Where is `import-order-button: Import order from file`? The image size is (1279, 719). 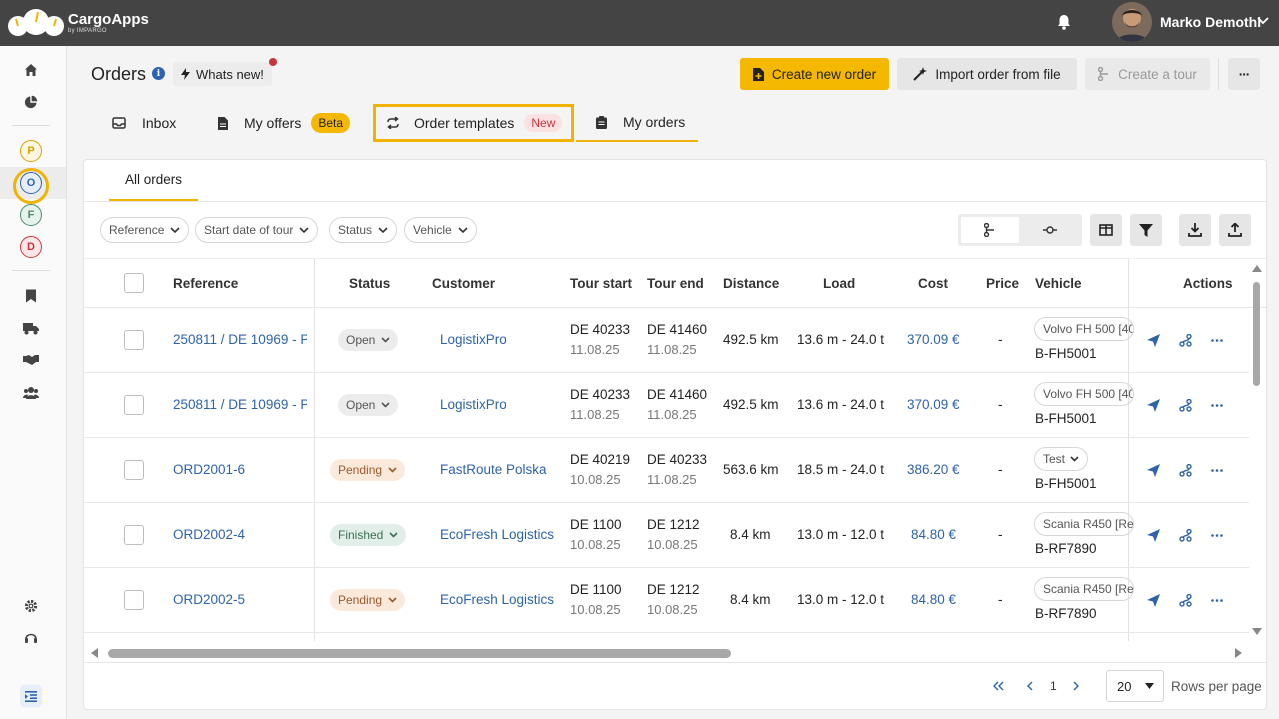 import-order-button: Import order from file is located at coordinates (987, 74).